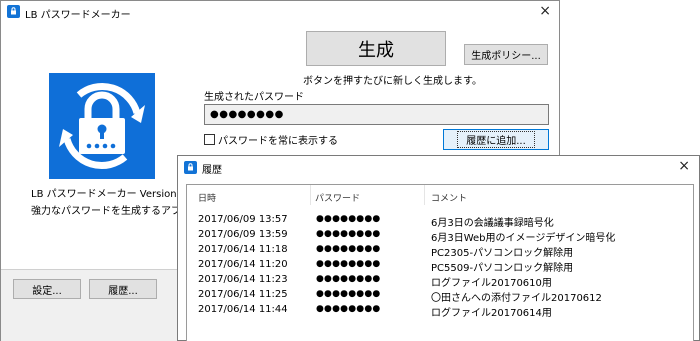  I want to click on row-comment: PC2305-パソコンロック解除用, so click(502, 253).